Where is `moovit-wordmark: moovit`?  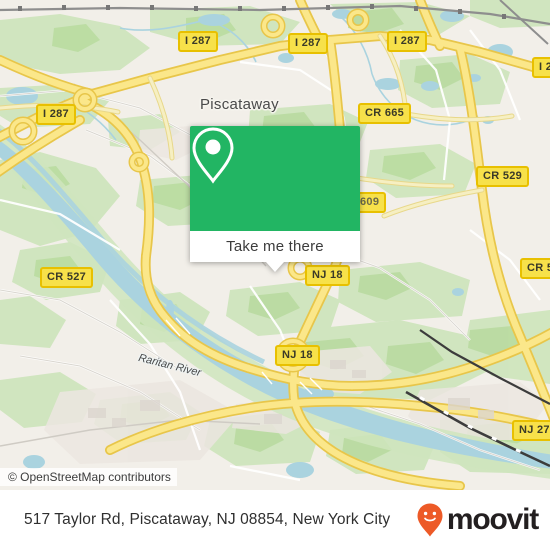
moovit-wordmark: moovit is located at coordinates (492, 519).